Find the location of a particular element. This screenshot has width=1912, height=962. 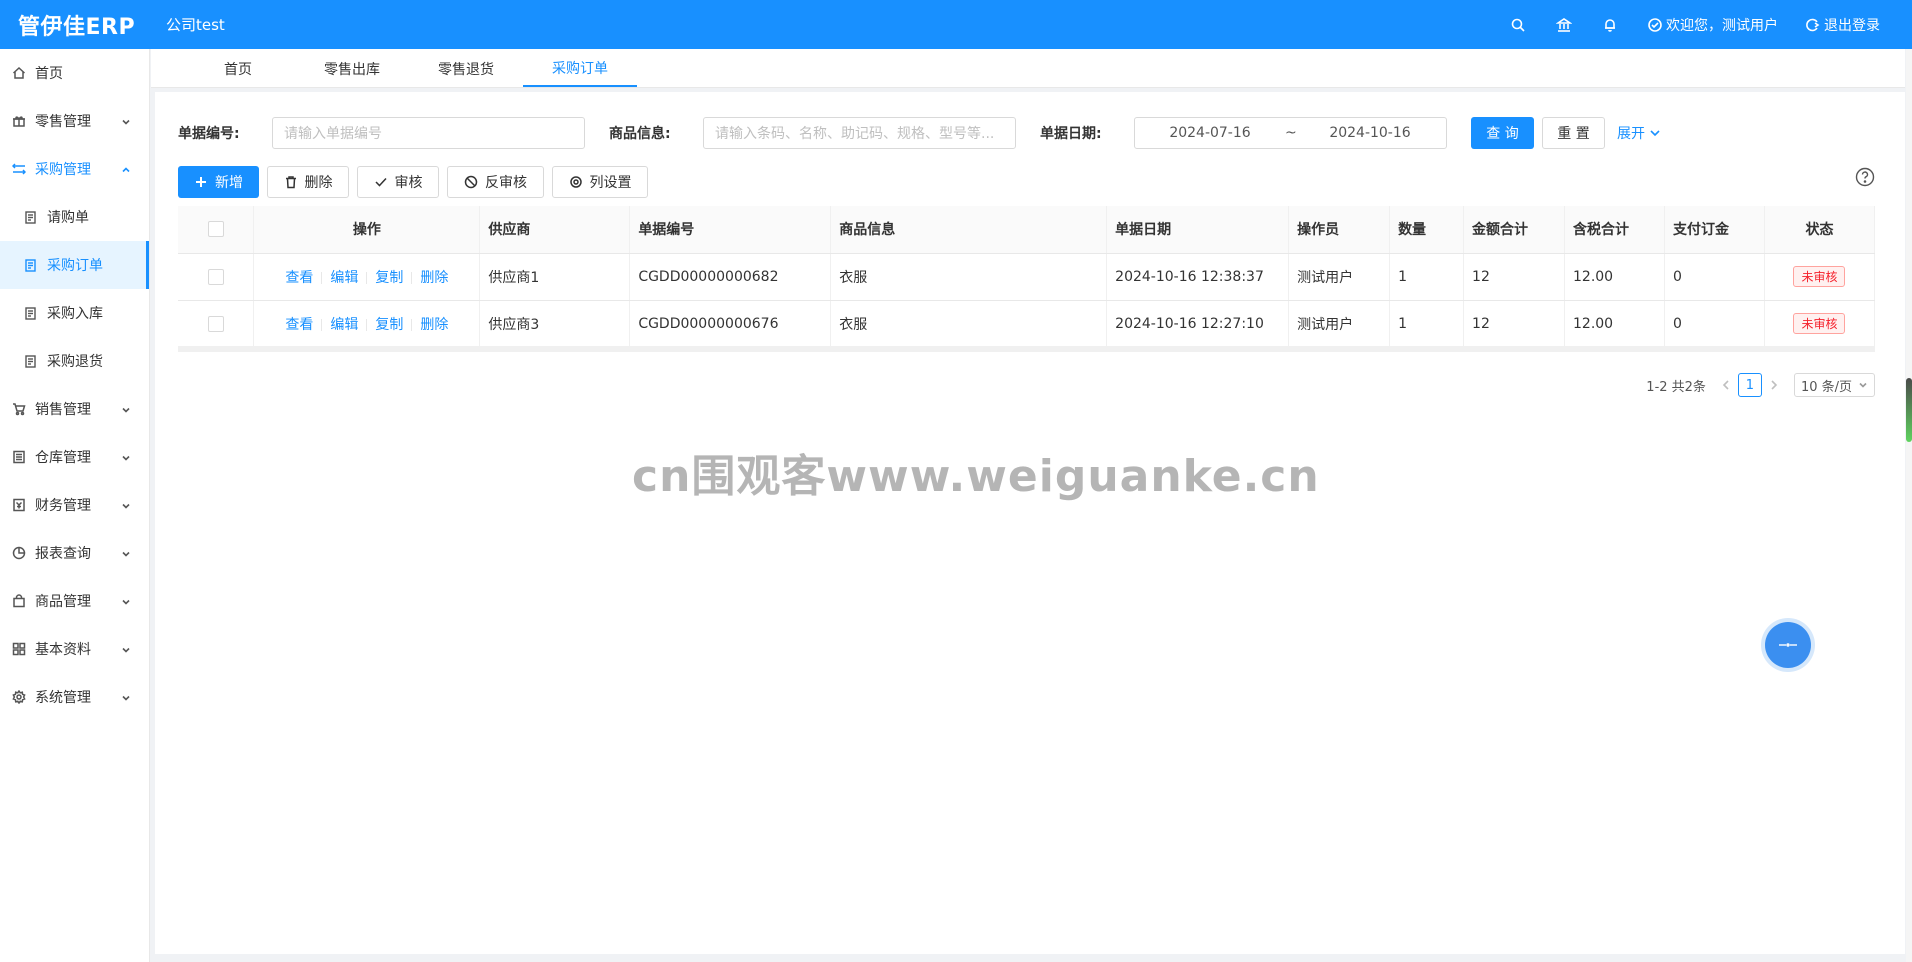

column-header: 支付订金 is located at coordinates (1714, 230).